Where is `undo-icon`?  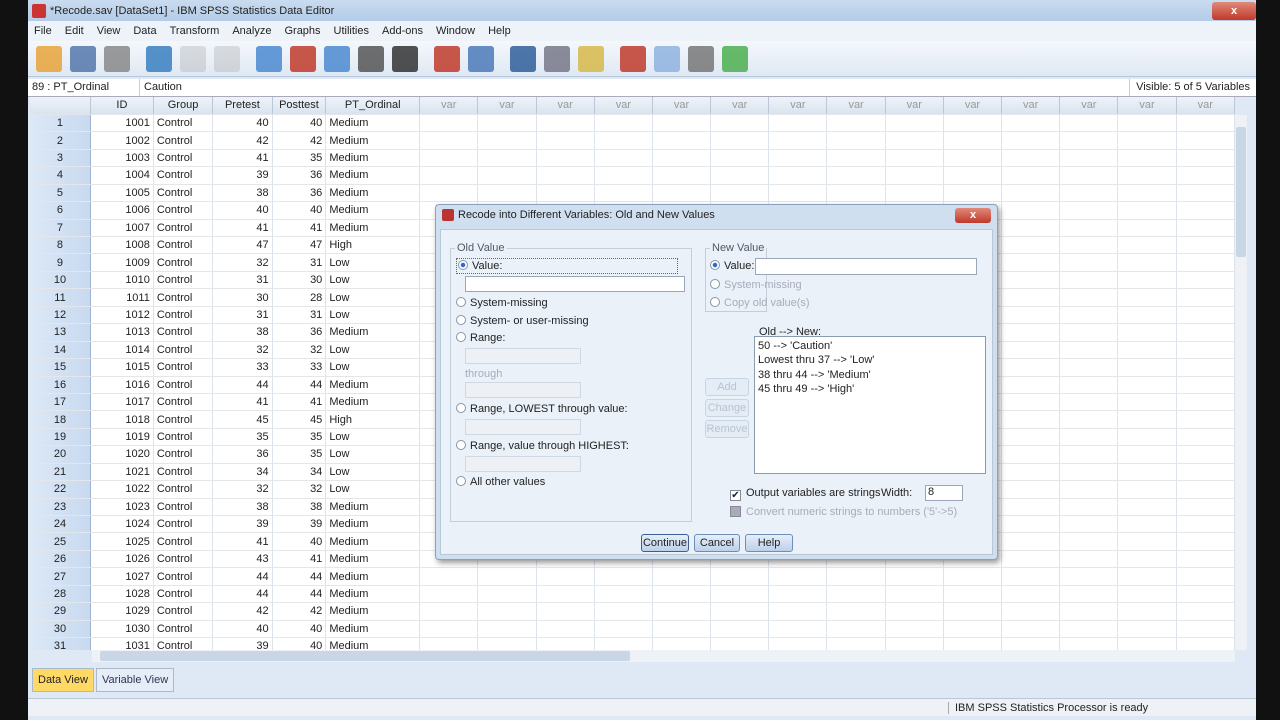
undo-icon is located at coordinates (193, 58).